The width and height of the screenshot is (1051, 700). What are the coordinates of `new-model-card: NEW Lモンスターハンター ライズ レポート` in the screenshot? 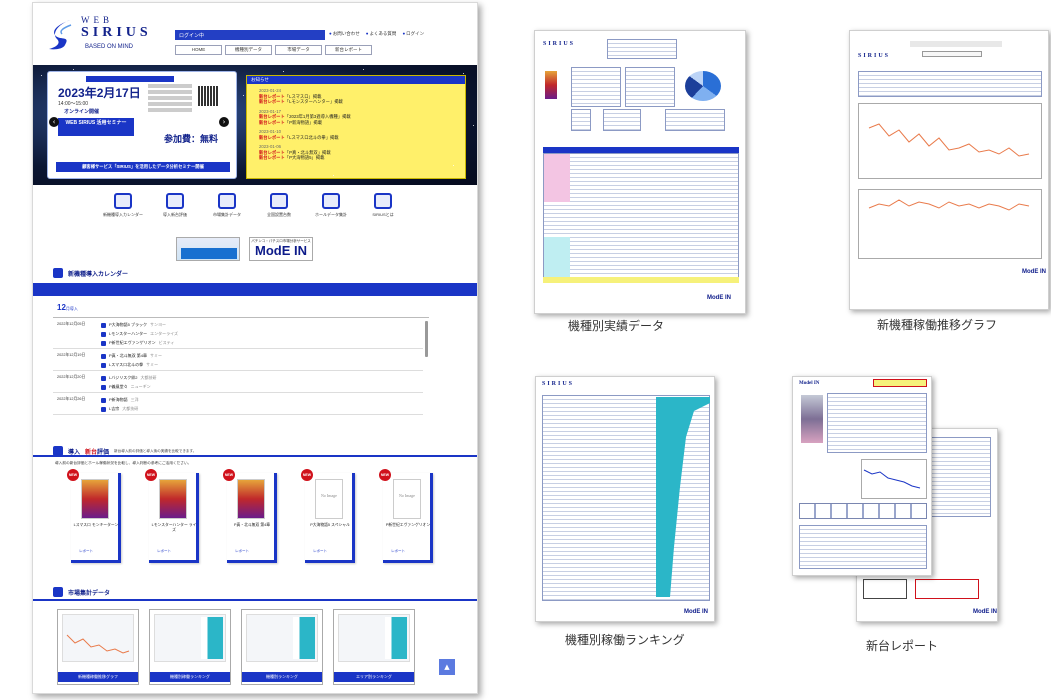 It's located at (172, 516).